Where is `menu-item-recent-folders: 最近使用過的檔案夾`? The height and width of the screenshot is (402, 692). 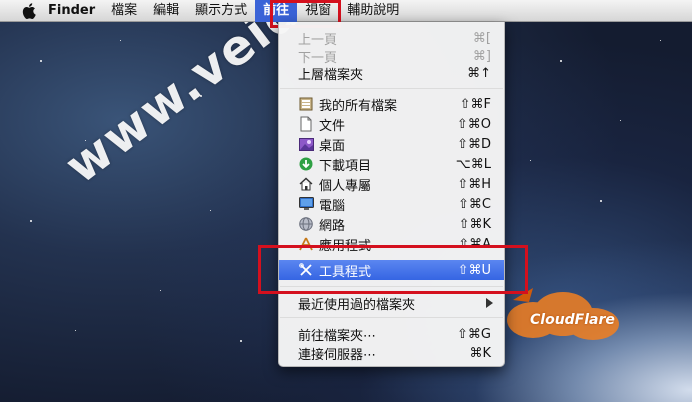
menu-item-recent-folders: 最近使用過的檔案夾 is located at coordinates (391, 303).